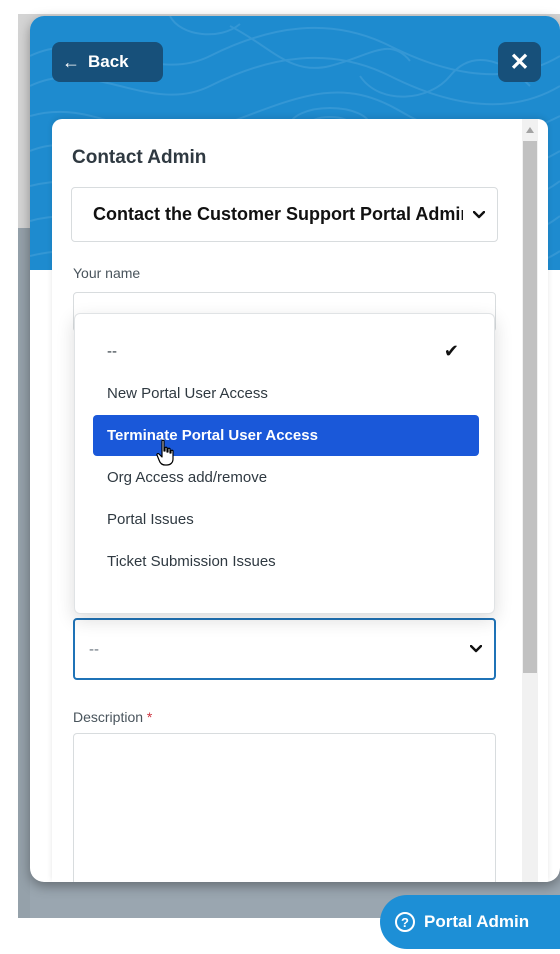 This screenshot has height=954, width=560. I want to click on dropdown-option-terminate-portal-user-access: Terminate Portal User Access, so click(286, 435).